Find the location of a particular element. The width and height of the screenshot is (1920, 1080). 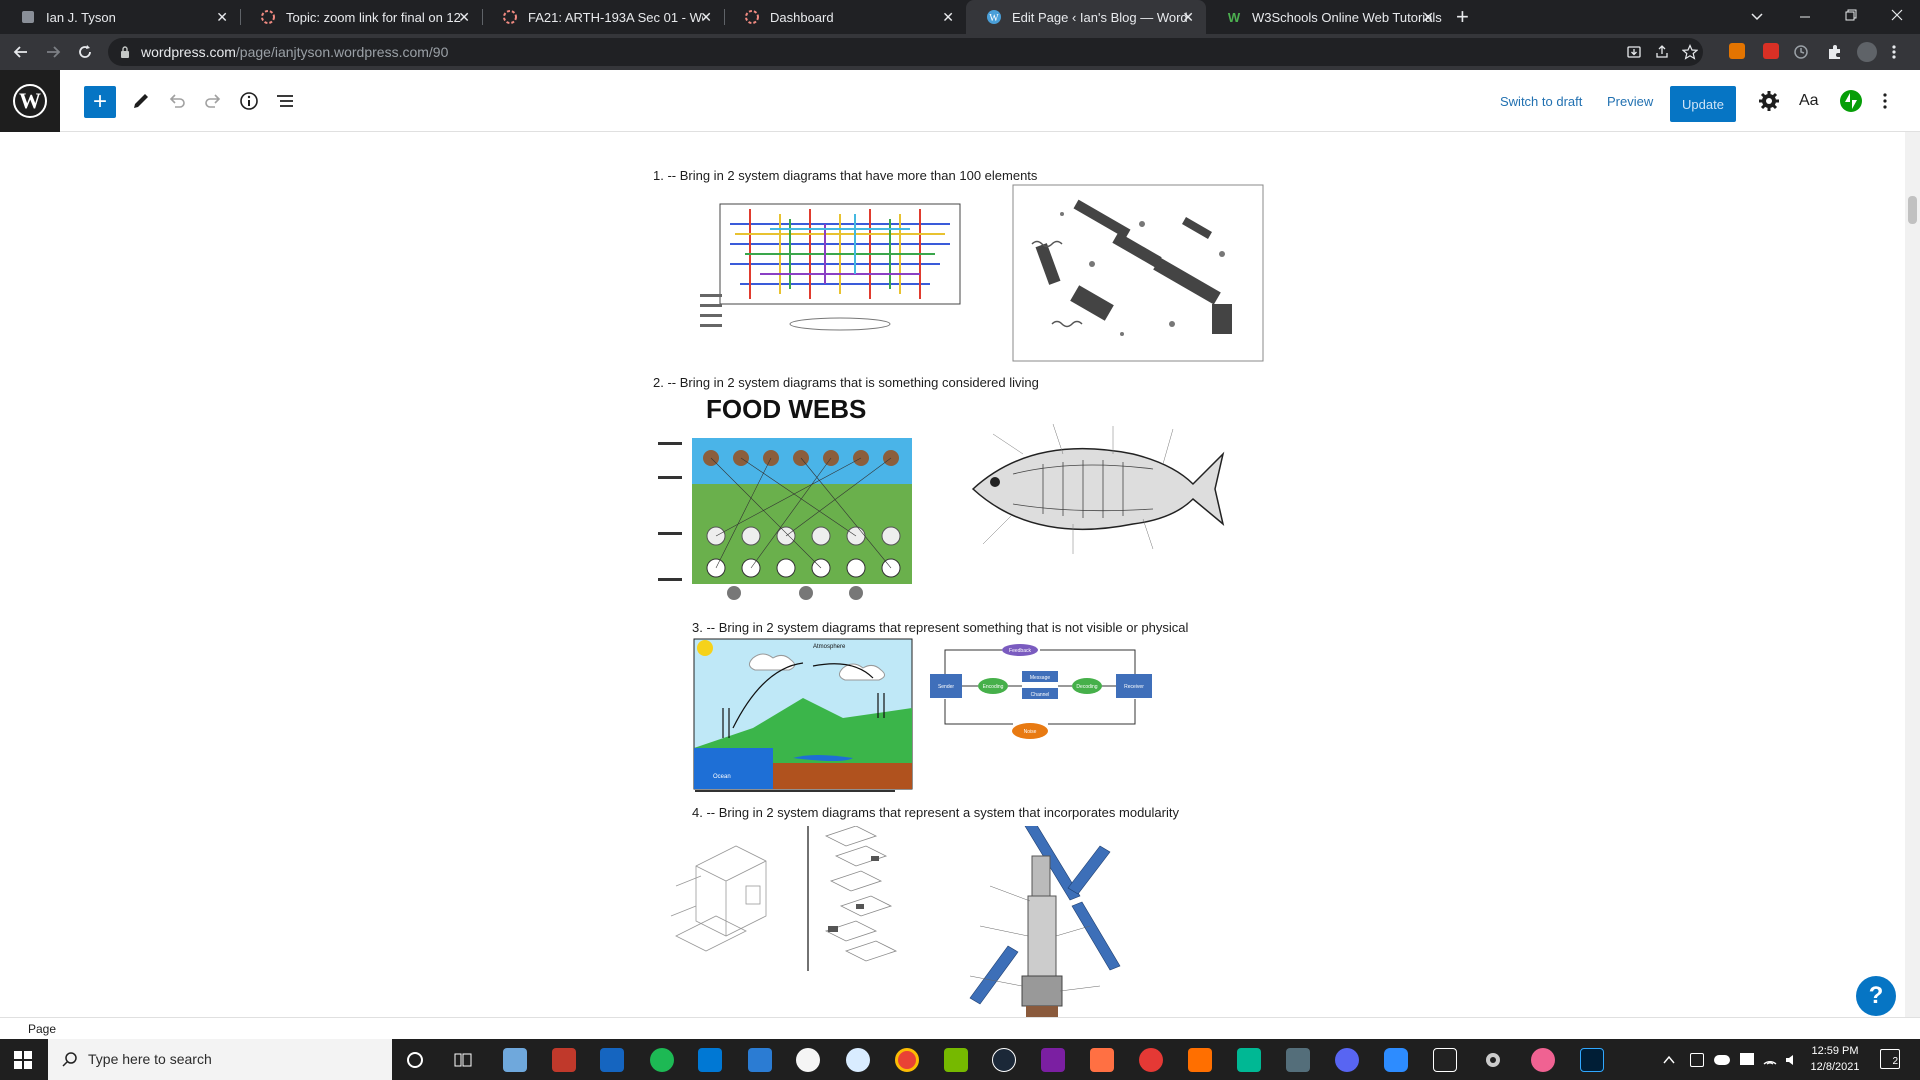

onedrive-icon is located at coordinates (1722, 1060).